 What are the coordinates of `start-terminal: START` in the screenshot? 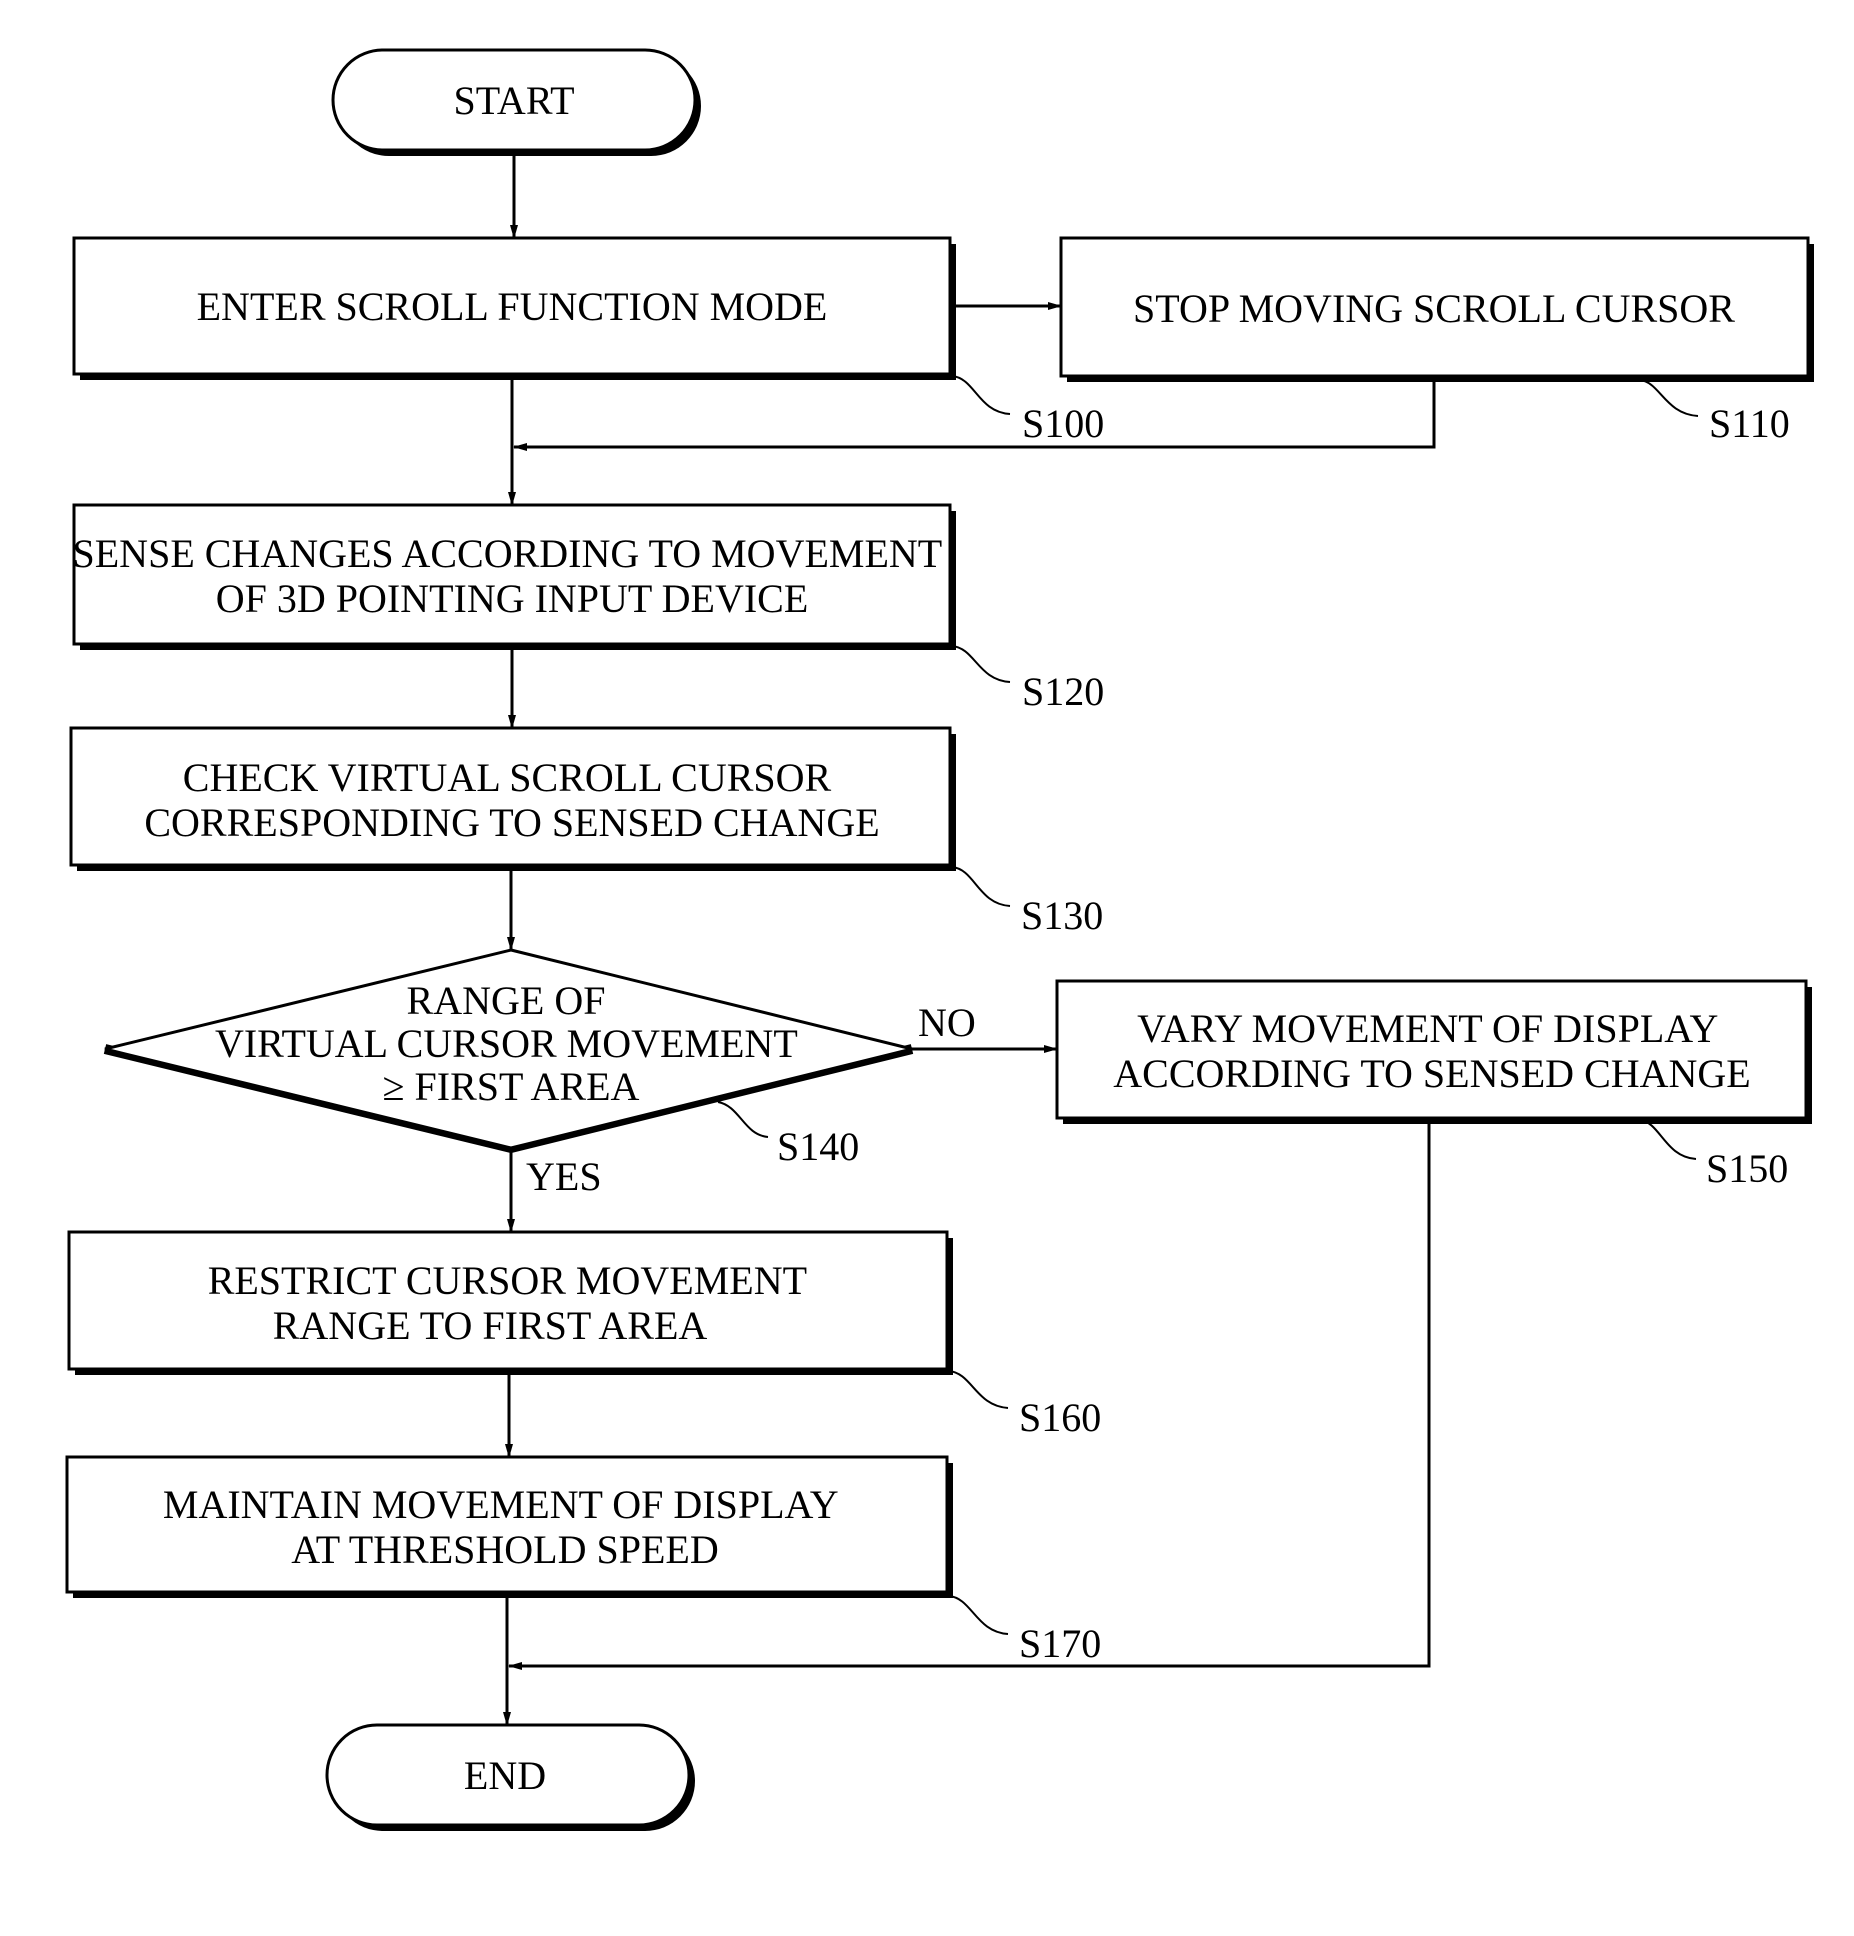 It's located at (516, 102).